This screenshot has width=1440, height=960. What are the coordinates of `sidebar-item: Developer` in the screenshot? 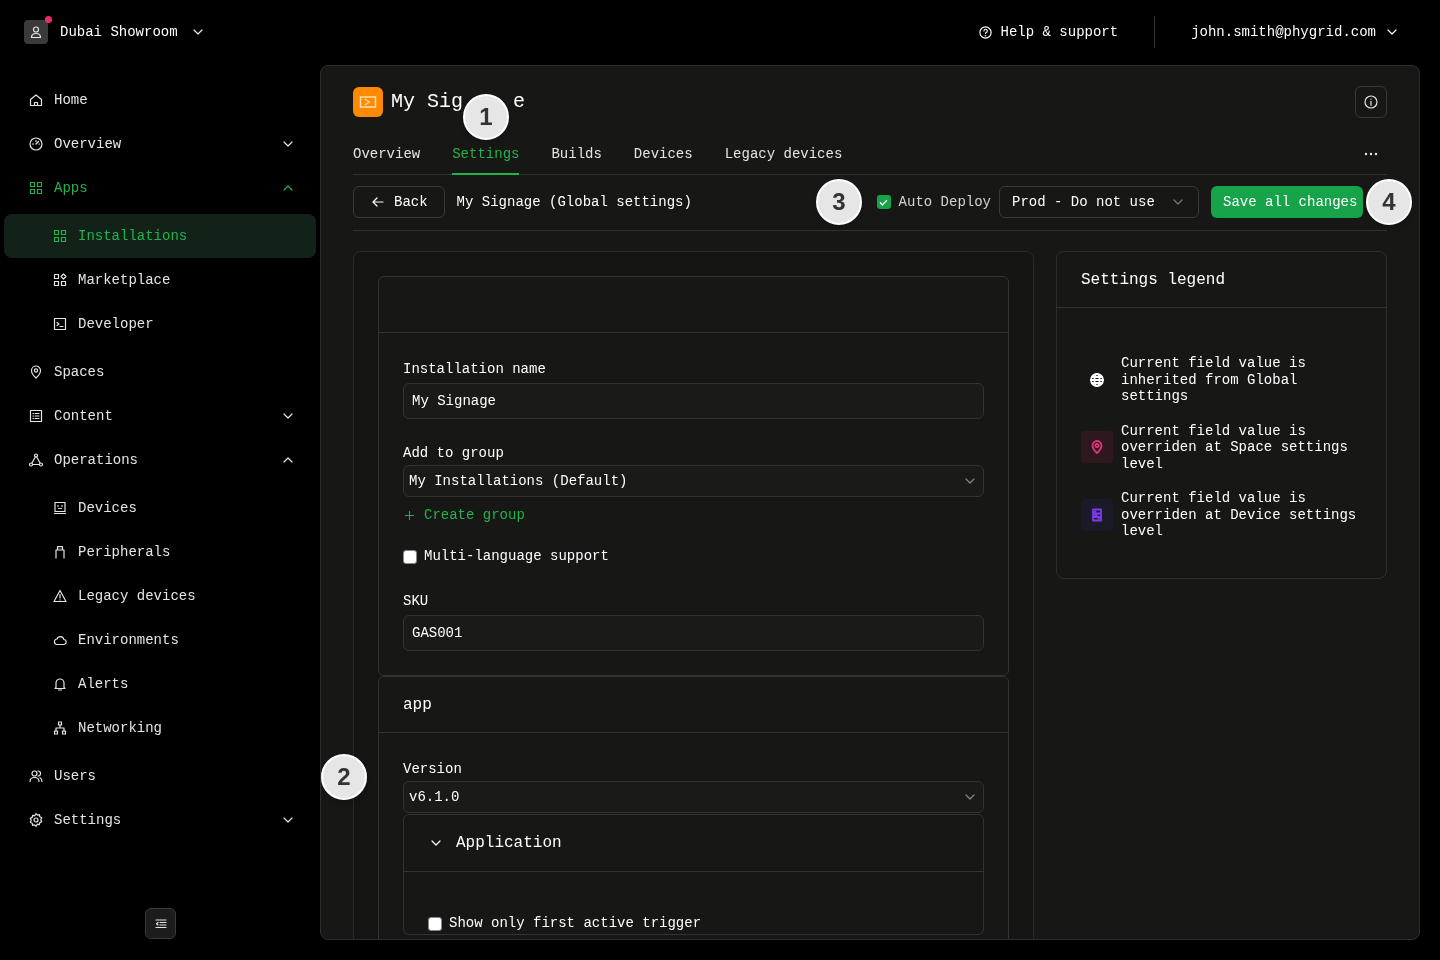 It's located at (160, 324).